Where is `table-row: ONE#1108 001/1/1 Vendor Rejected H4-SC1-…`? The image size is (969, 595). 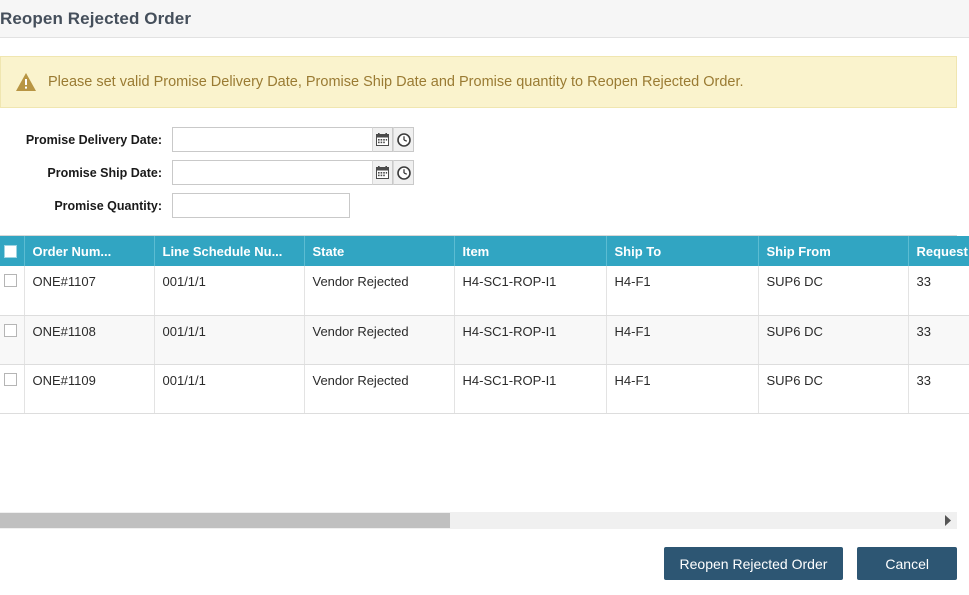
table-row: ONE#1108 001/1/1 Vendor Rejected H4-SC1-… is located at coordinates (484, 340).